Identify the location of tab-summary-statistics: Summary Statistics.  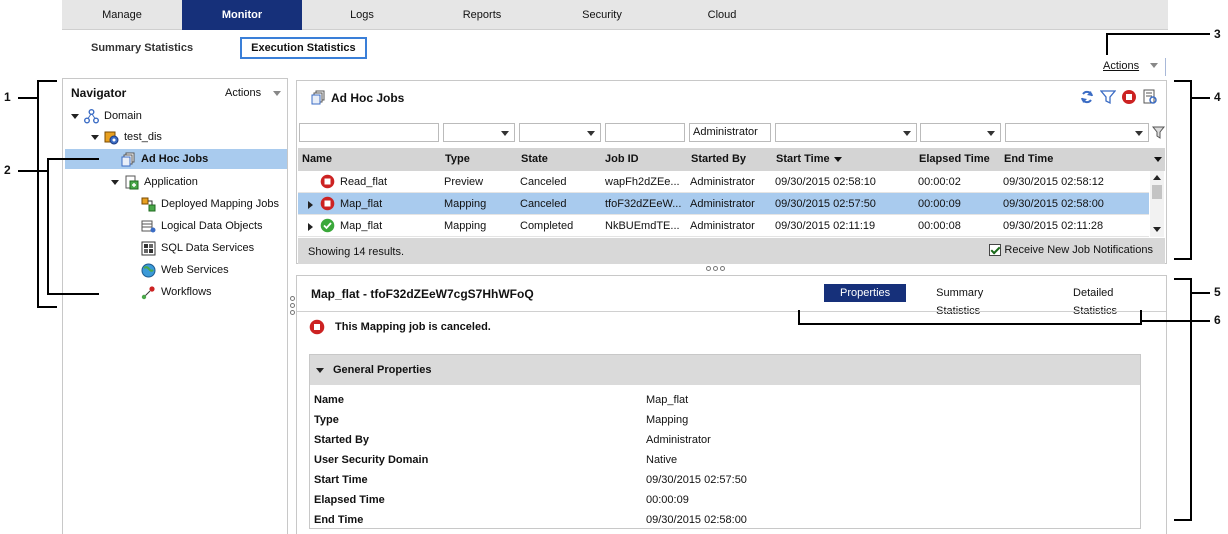
(977, 300).